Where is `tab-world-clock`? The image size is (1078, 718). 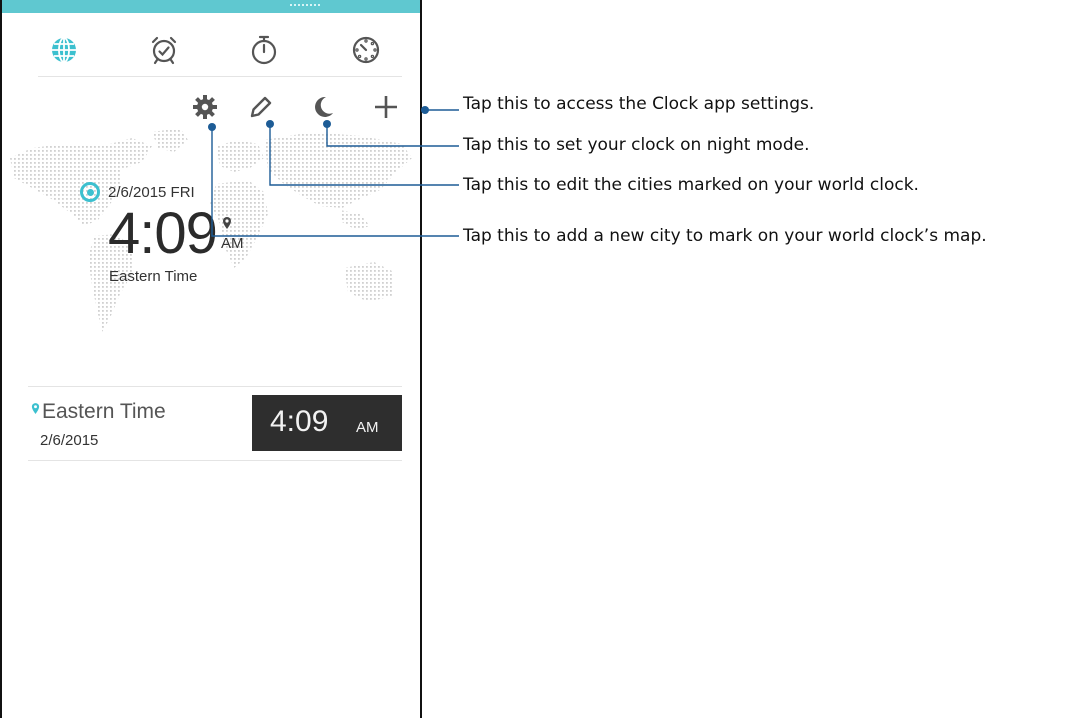
tab-world-clock is located at coordinates (64, 50).